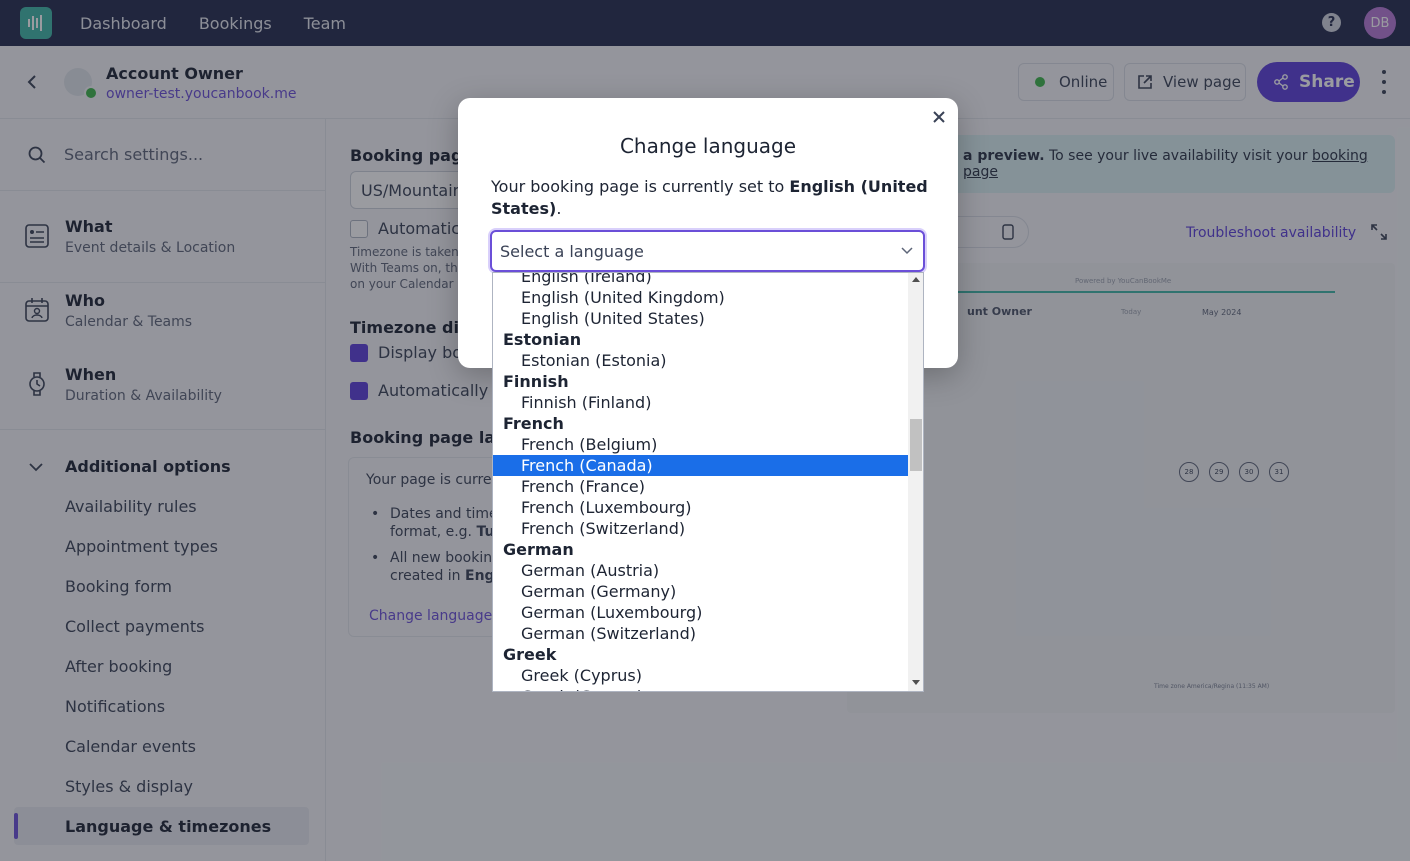 This screenshot has height=861, width=1410. Describe the element at coordinates (700, 612) in the screenshot. I see `dropdown-option: German (Luxembourg)` at that location.